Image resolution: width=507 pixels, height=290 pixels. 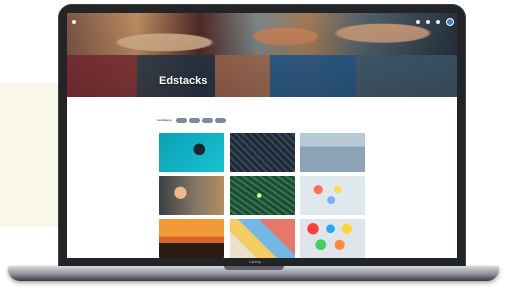 I want to click on filter-row: Hoofdgang, so click(x=191, y=120).